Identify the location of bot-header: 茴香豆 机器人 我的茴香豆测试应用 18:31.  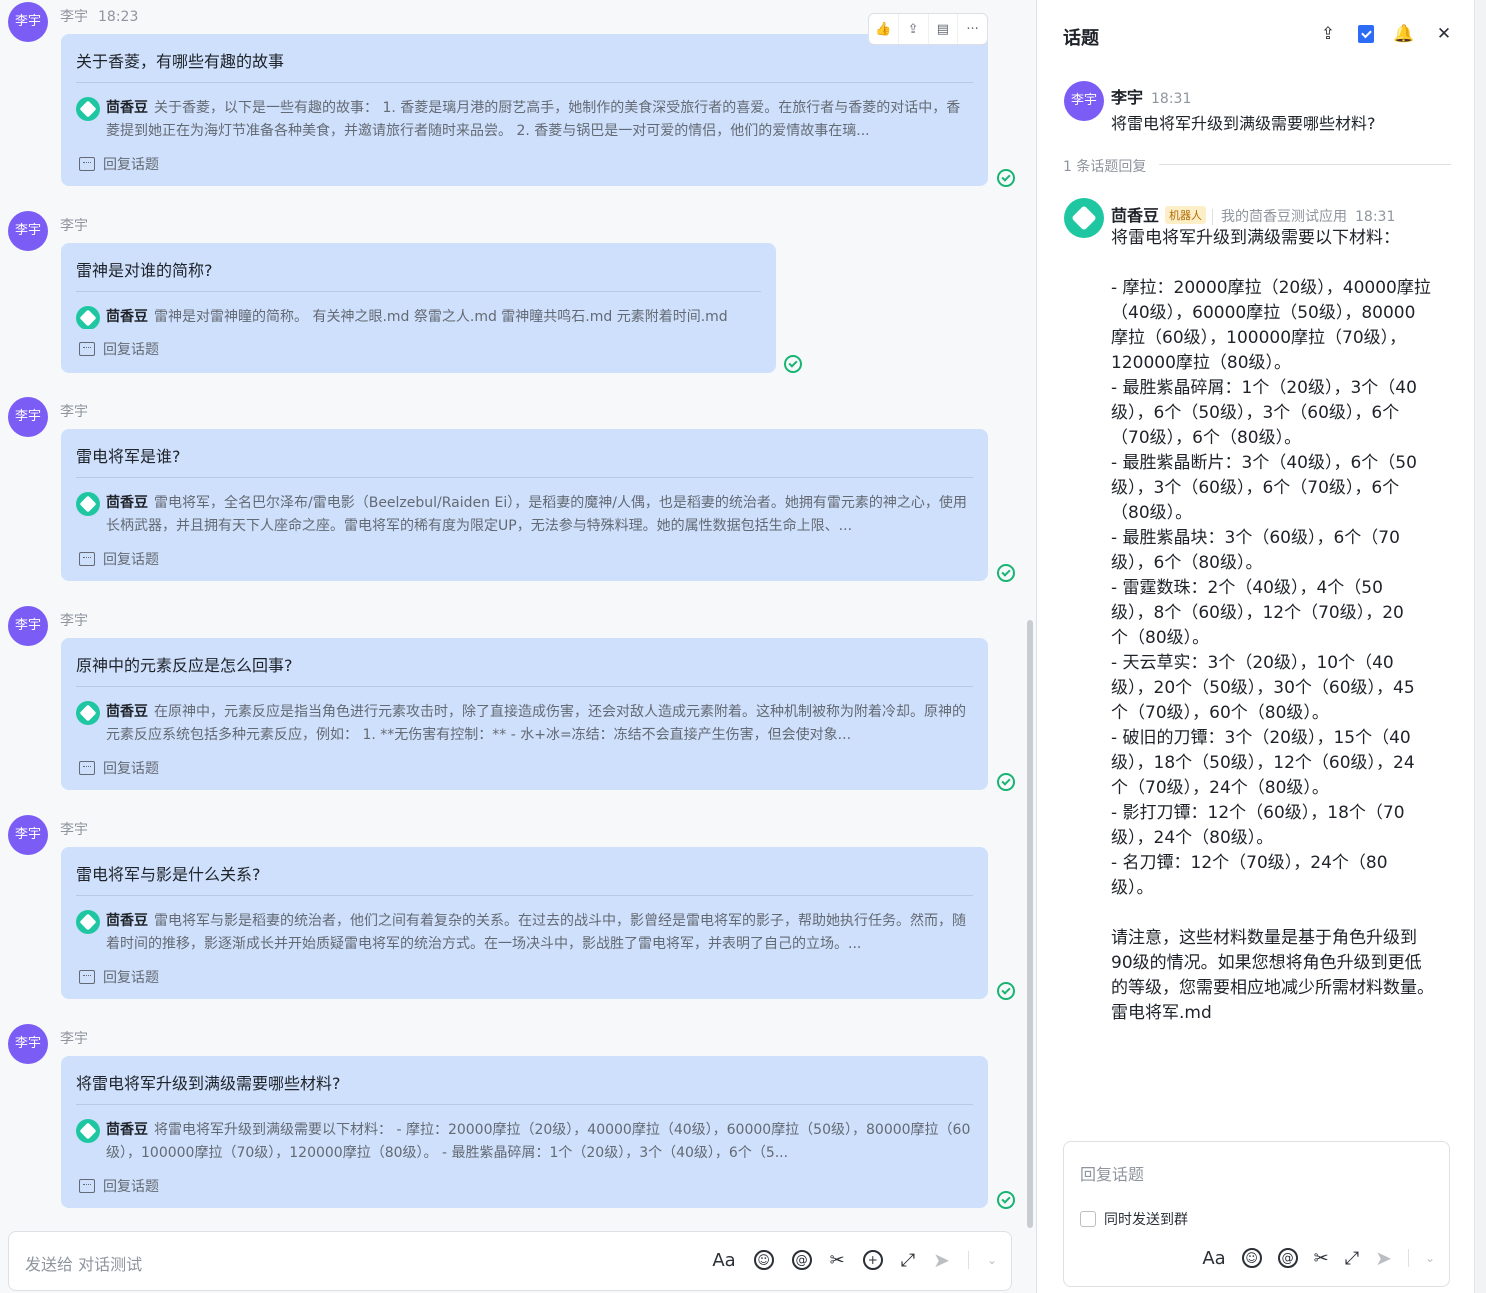
(1253, 214).